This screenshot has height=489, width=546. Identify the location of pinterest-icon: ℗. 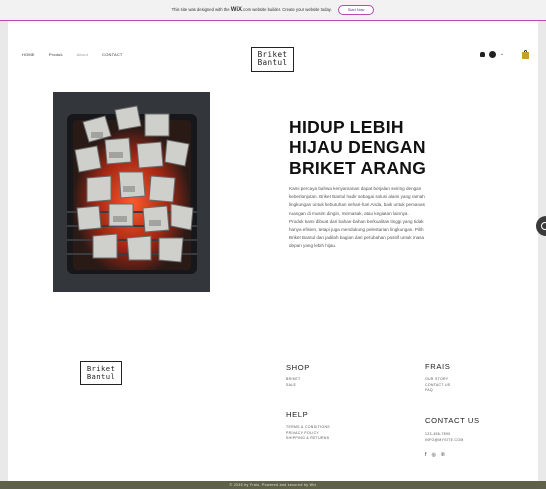
(443, 455).